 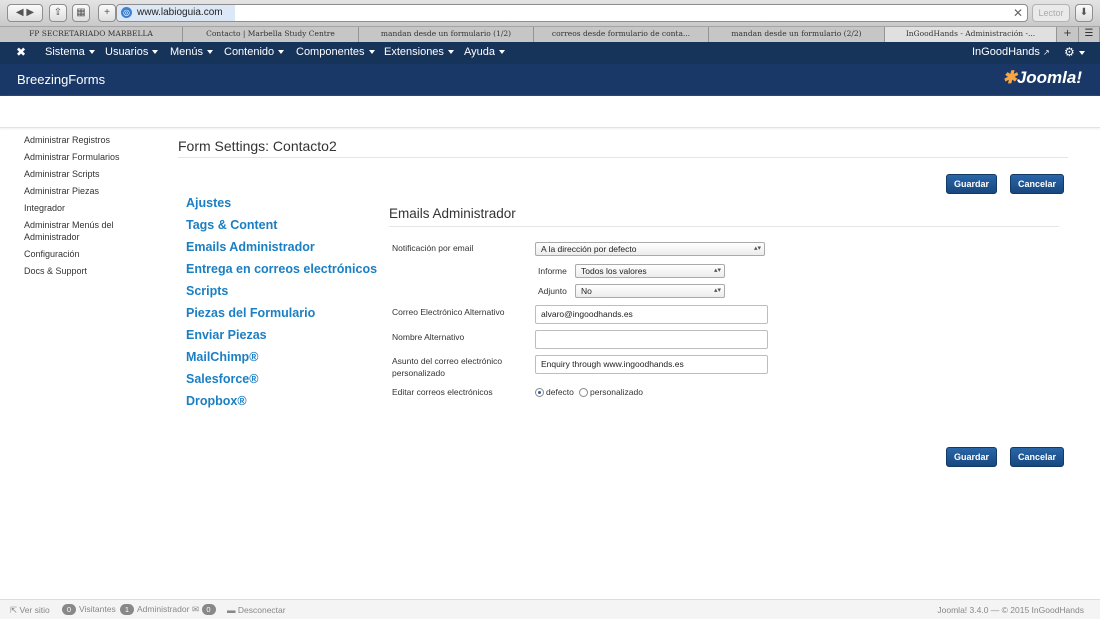 I want to click on admin-count-badge: 1, so click(x=127, y=609).